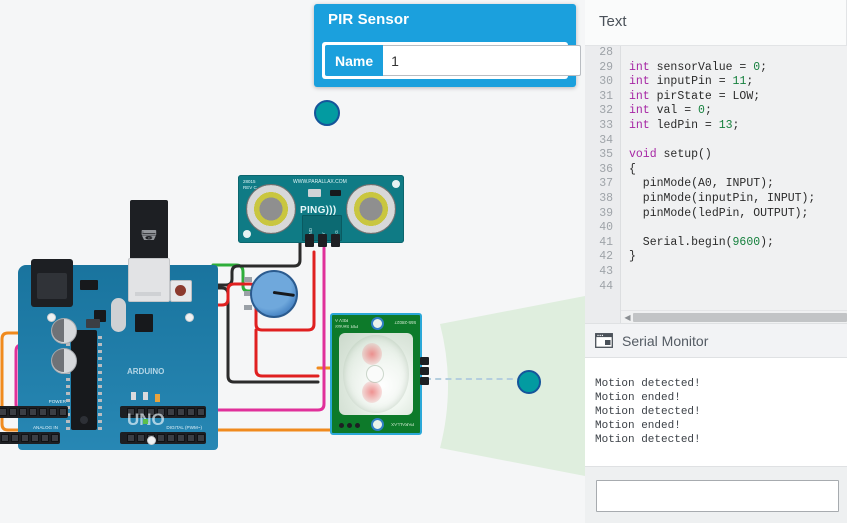 This screenshot has height=523, width=847. Describe the element at coordinates (322, 231) in the screenshot. I see `ping-pin-block: GND 5V SIG` at that location.